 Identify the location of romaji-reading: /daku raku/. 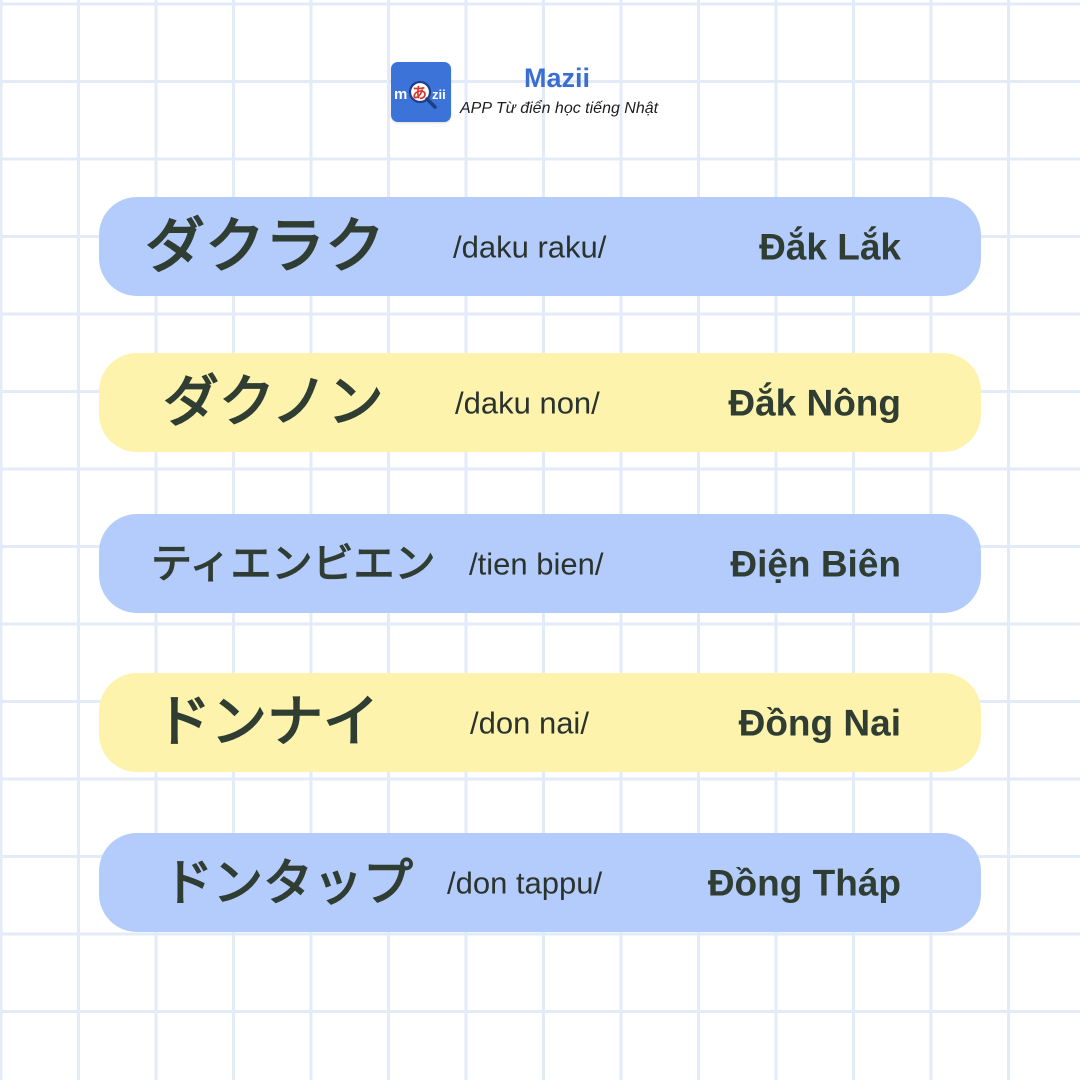
(530, 246).